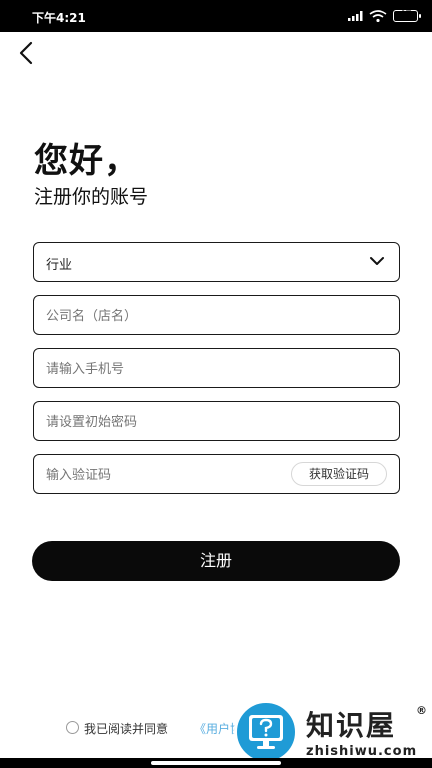 Image resolution: width=432 pixels, height=768 pixels. Describe the element at coordinates (216, 16) in the screenshot. I see `status-bar: 下午4:21 47` at that location.